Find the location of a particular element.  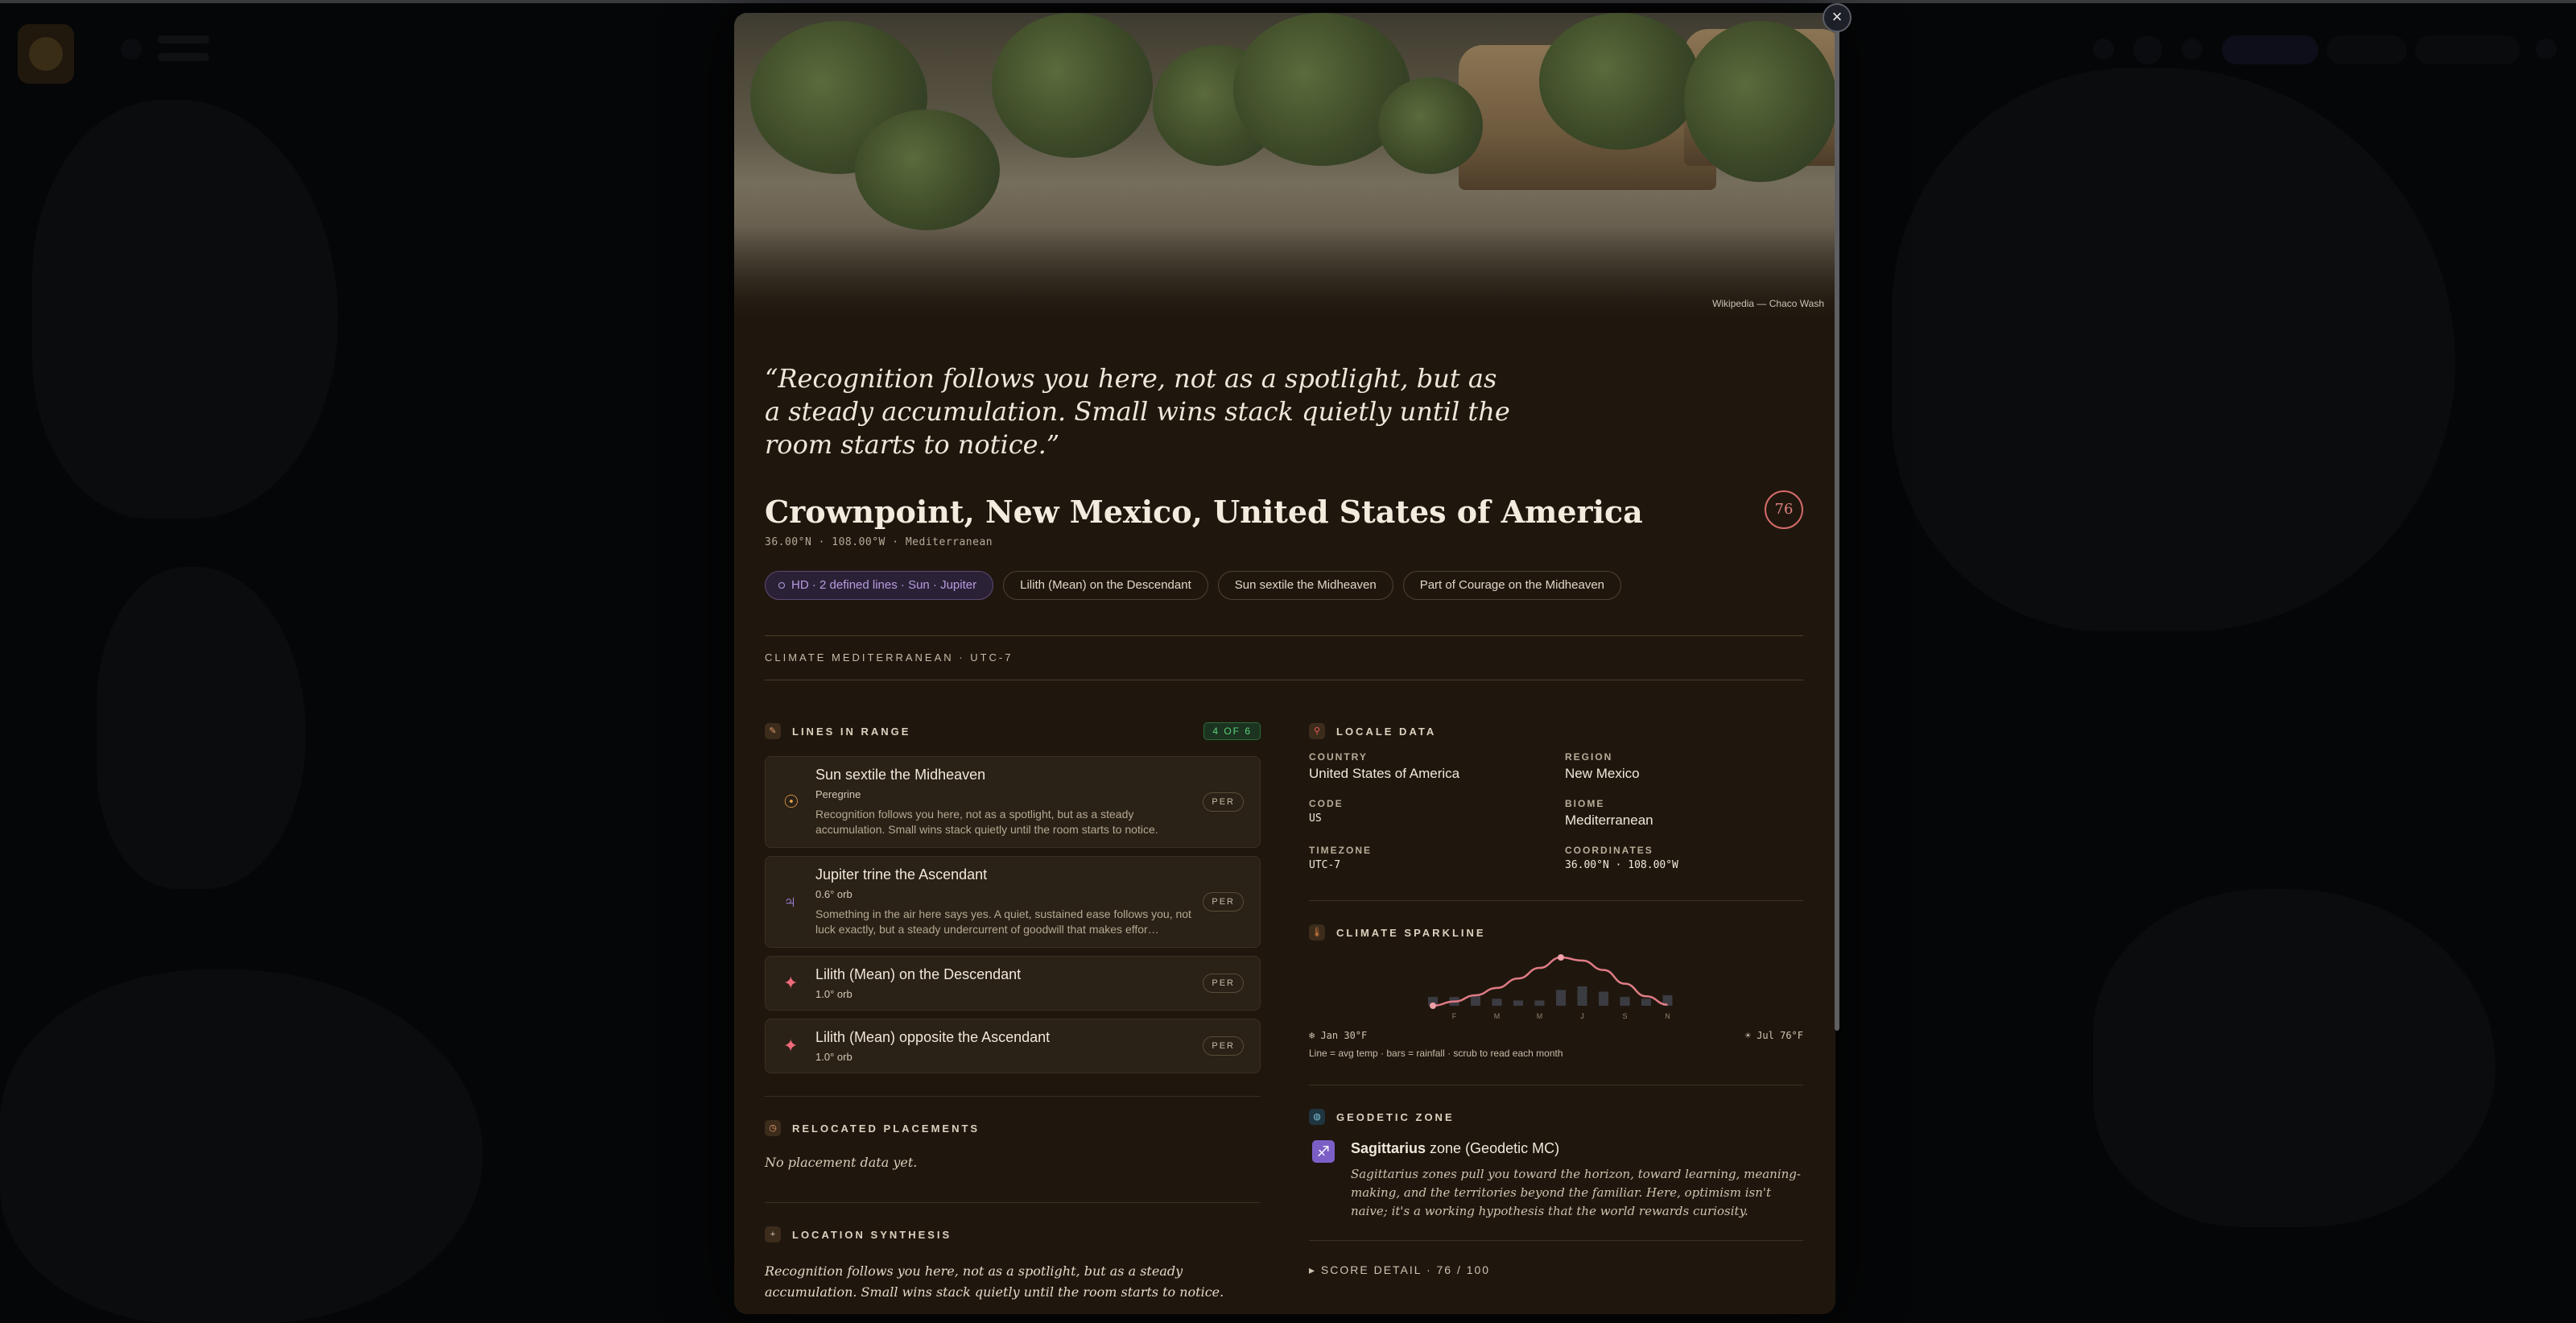

synthesis-header: + LOCATION SYNTHESIS is located at coordinates (1013, 1234).